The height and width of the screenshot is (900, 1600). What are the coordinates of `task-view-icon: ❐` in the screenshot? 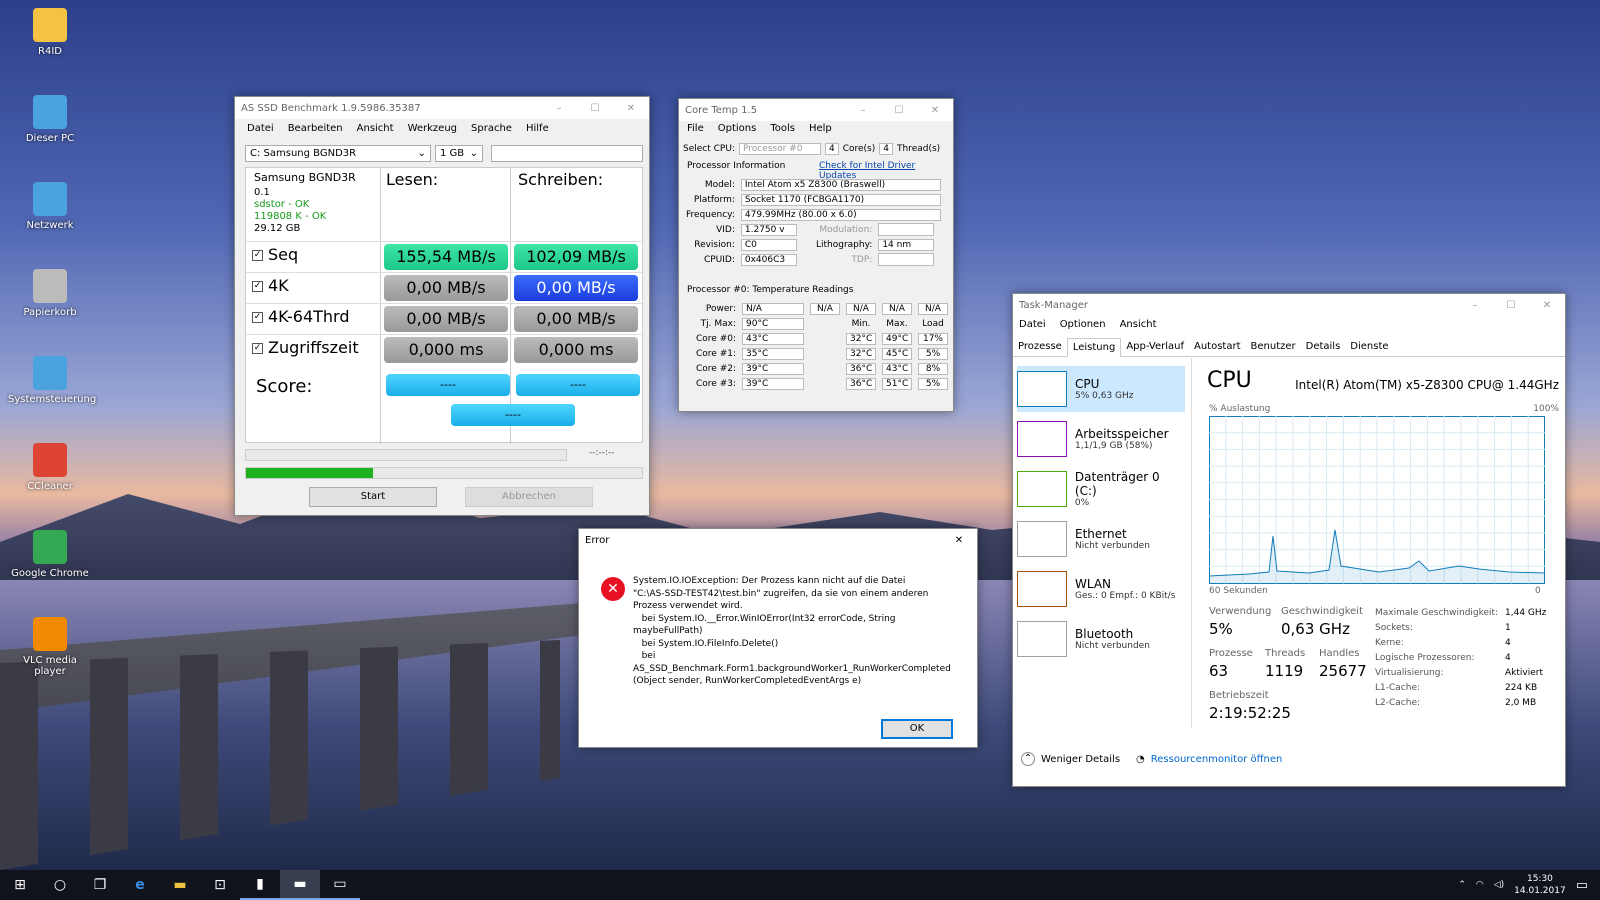 It's located at (100, 885).